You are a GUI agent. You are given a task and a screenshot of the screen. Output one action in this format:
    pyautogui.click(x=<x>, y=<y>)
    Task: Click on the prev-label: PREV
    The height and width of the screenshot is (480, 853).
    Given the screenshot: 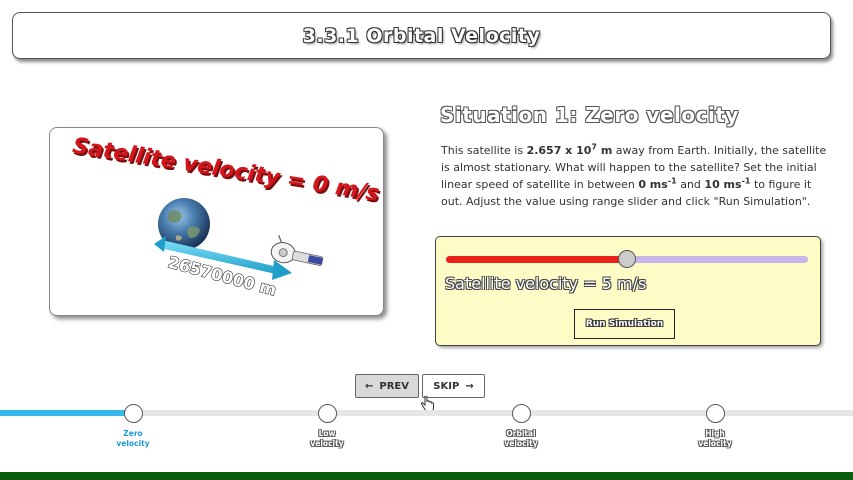 What is the action you would take?
    pyautogui.click(x=394, y=386)
    